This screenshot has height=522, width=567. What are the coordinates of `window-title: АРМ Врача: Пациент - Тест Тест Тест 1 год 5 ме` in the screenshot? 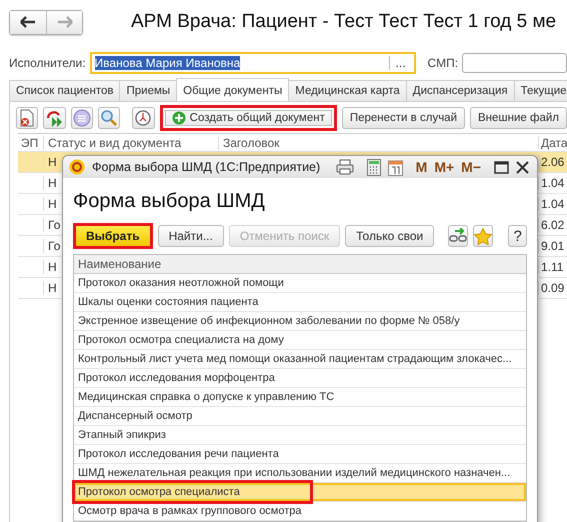 It's located at (343, 22).